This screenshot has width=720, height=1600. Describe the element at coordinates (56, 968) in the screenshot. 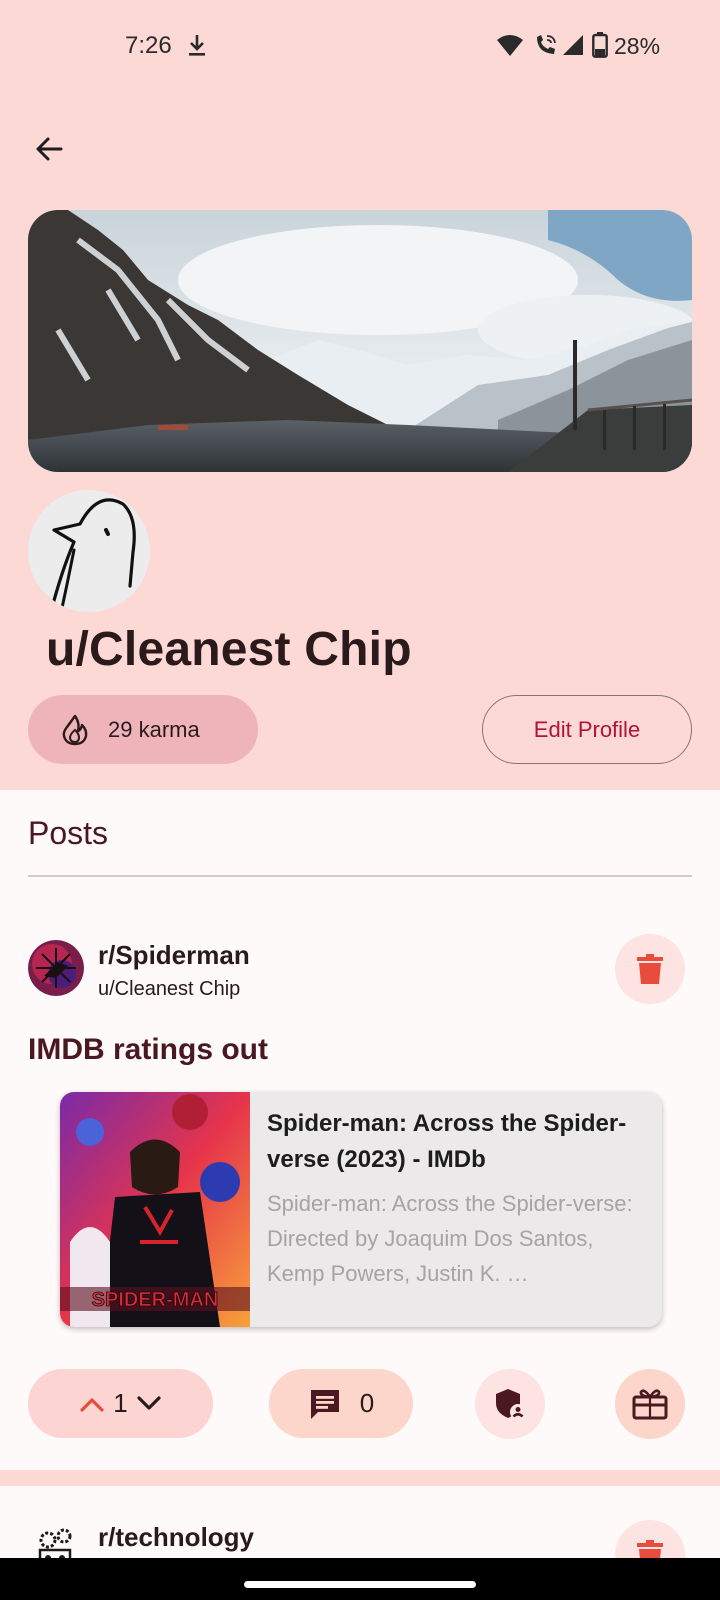

I see `subreddit-icon` at that location.